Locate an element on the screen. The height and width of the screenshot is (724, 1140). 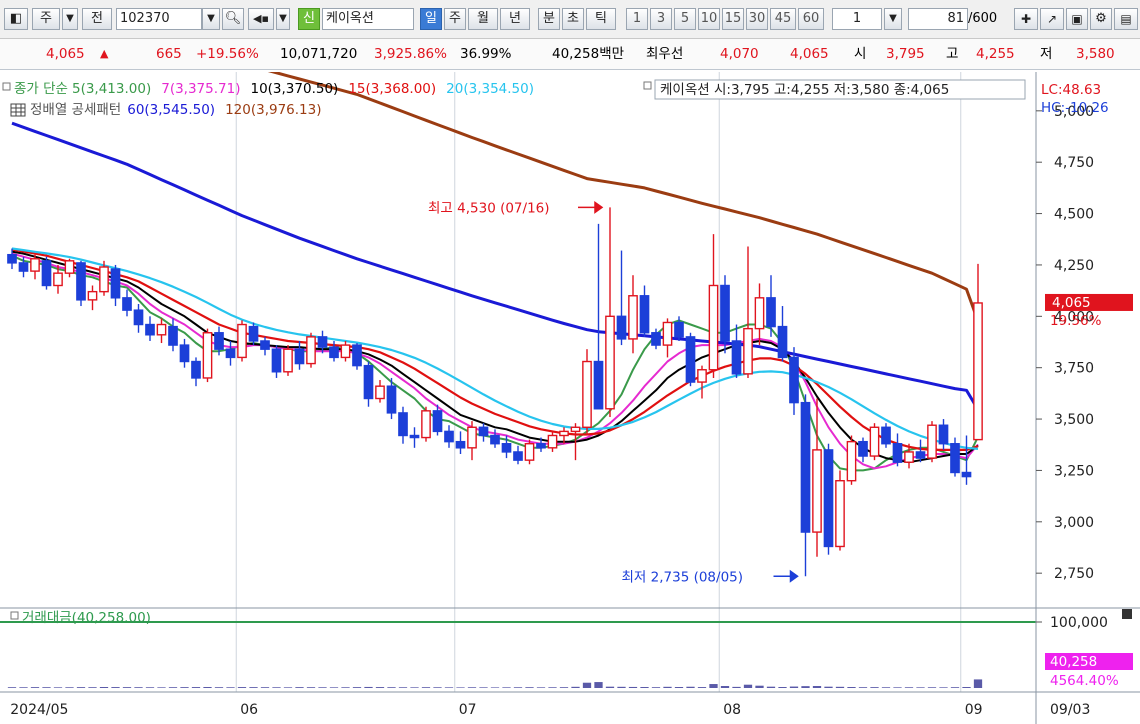
interval-45-label: 45 is located at coordinates (783, 18).